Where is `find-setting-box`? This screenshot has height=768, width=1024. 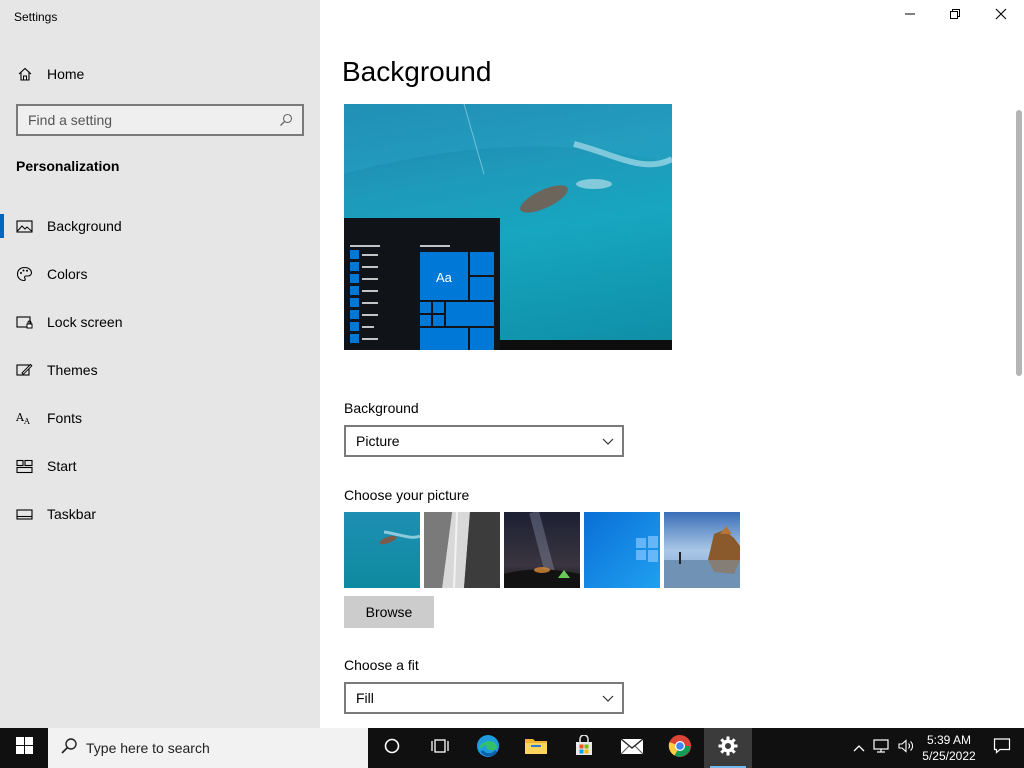 find-setting-box is located at coordinates (160, 120).